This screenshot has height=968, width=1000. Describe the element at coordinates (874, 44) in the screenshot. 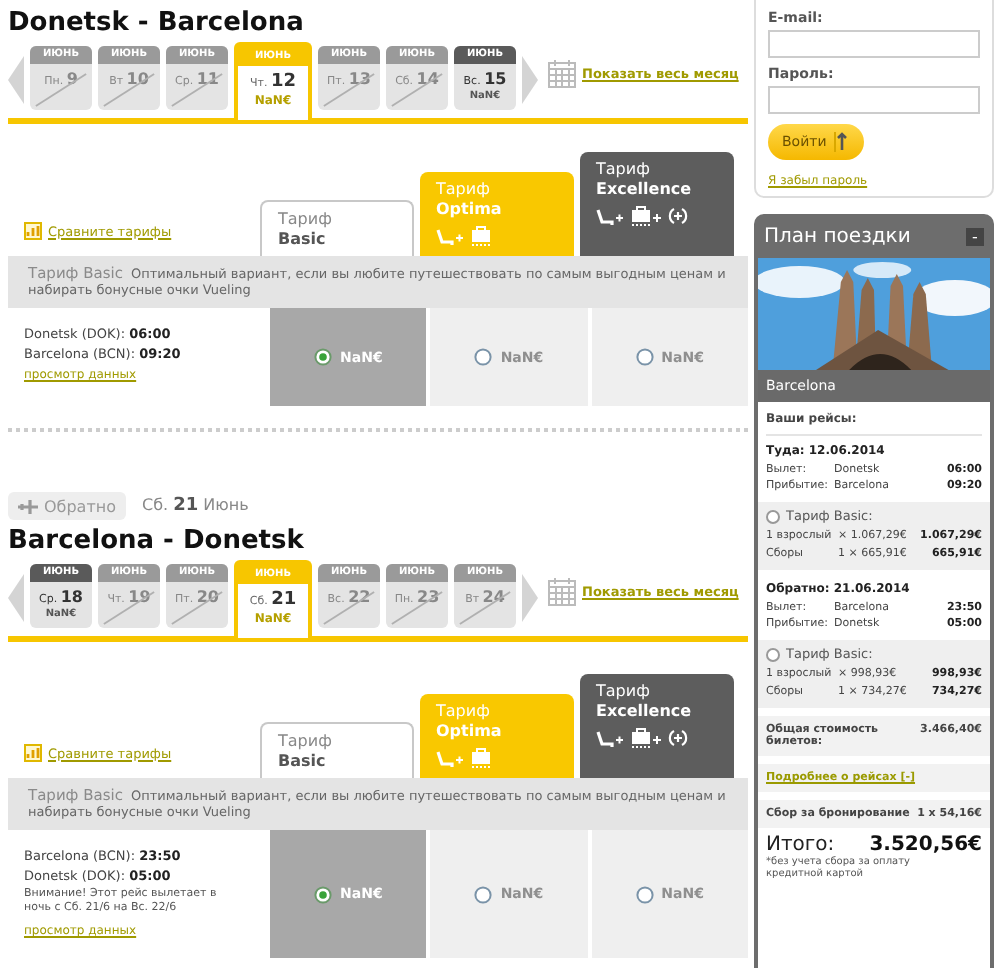

I see `email-field` at that location.